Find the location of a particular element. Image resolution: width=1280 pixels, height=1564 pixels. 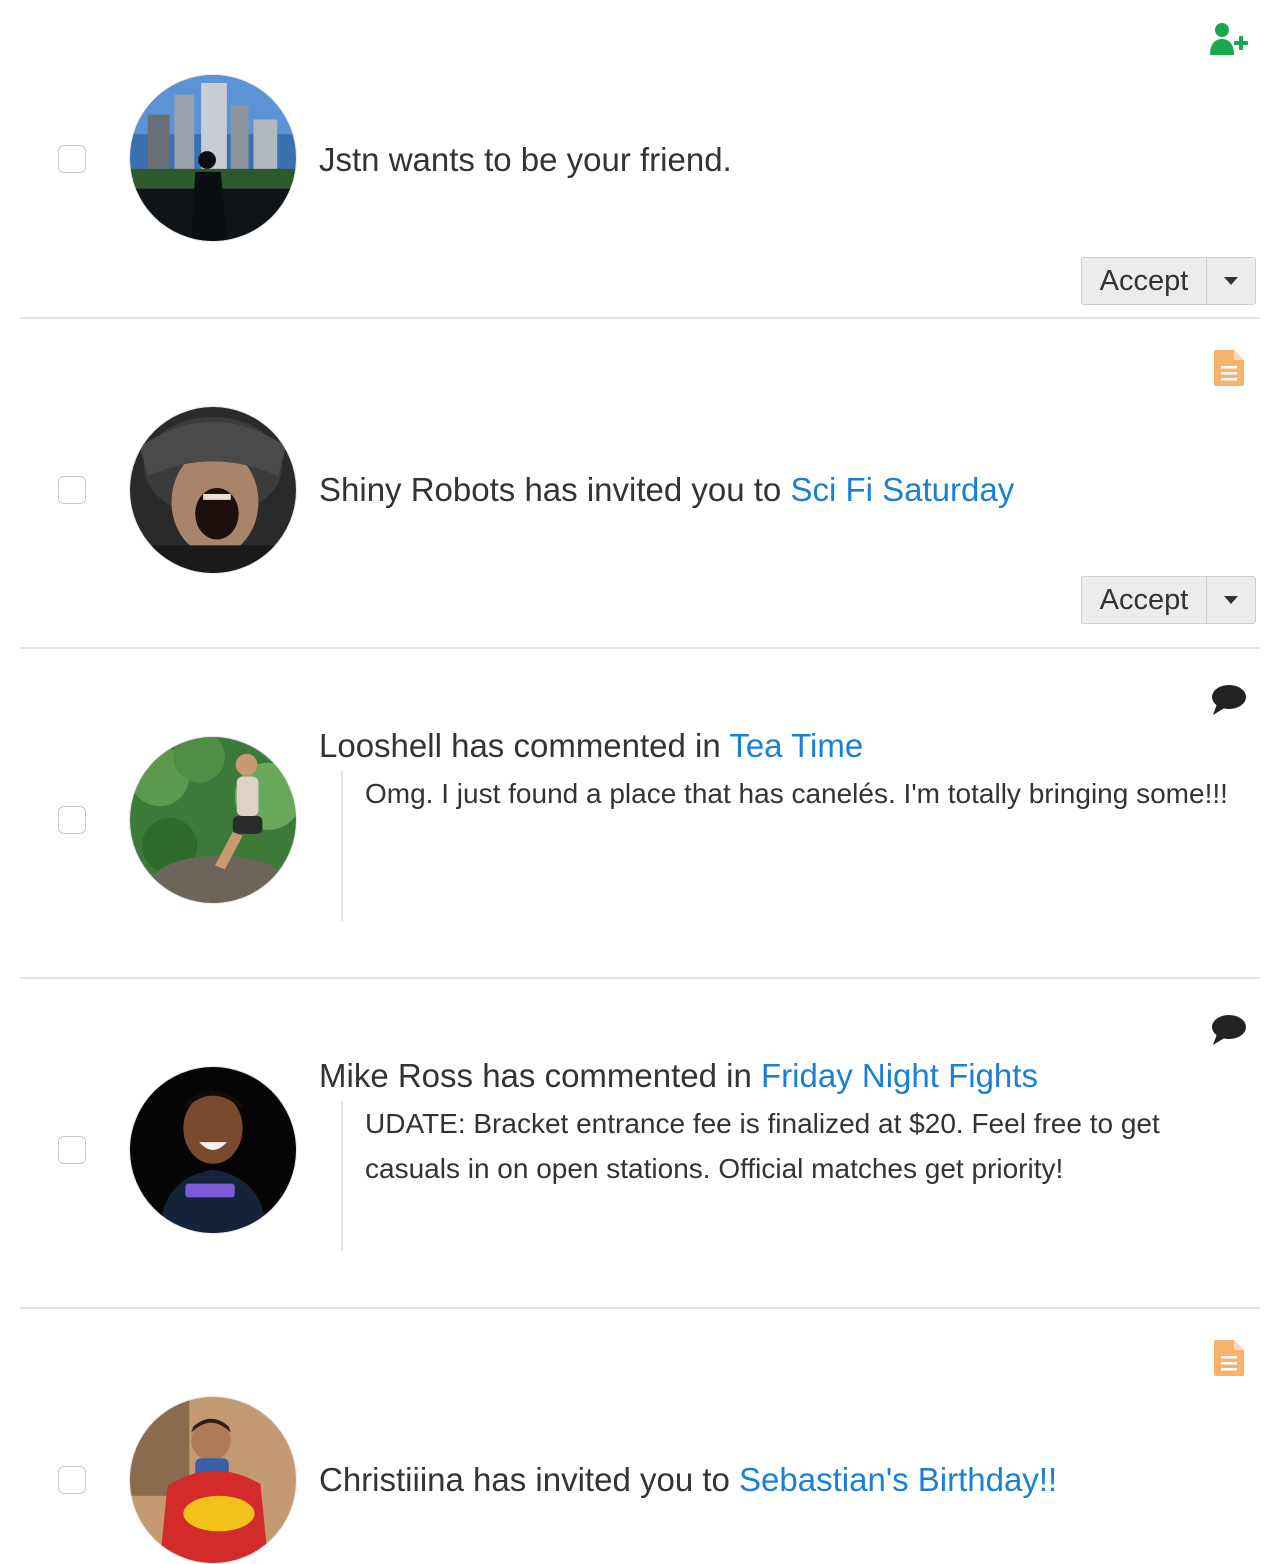

notification-text: Jstn wants to be your friend. is located at coordinates (525, 160).